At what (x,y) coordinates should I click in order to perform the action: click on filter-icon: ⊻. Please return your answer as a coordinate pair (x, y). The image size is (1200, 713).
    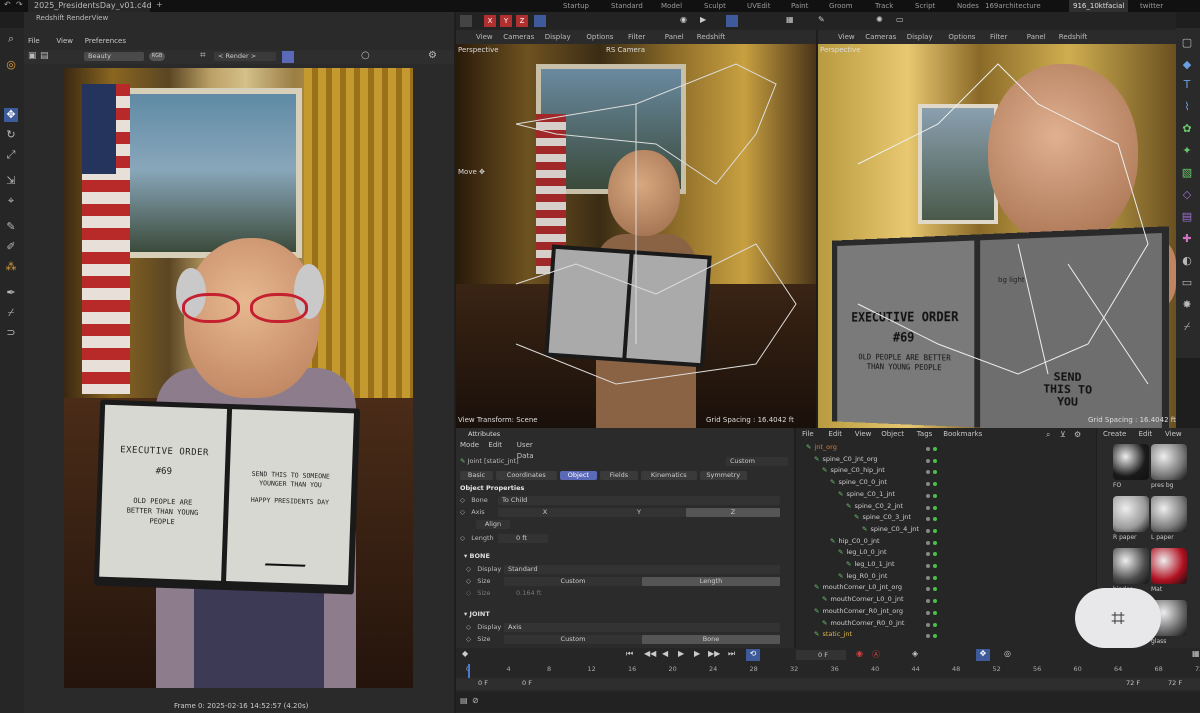
    Looking at the image, I should click on (1063, 434).